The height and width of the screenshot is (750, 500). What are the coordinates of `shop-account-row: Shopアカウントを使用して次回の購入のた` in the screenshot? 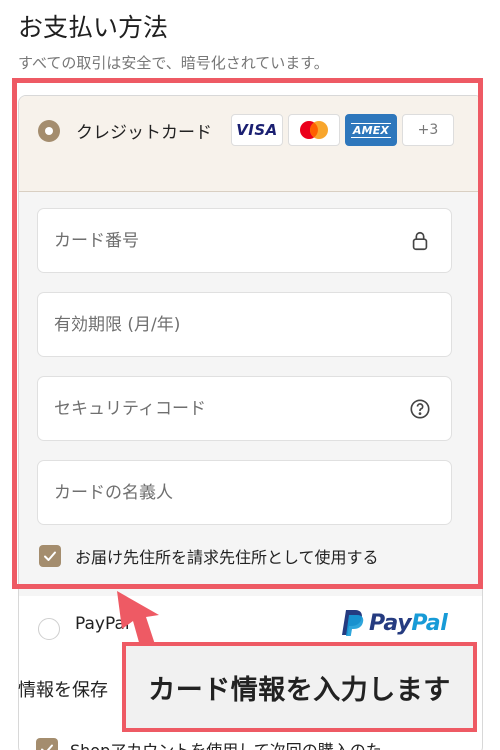 It's located at (209, 743).